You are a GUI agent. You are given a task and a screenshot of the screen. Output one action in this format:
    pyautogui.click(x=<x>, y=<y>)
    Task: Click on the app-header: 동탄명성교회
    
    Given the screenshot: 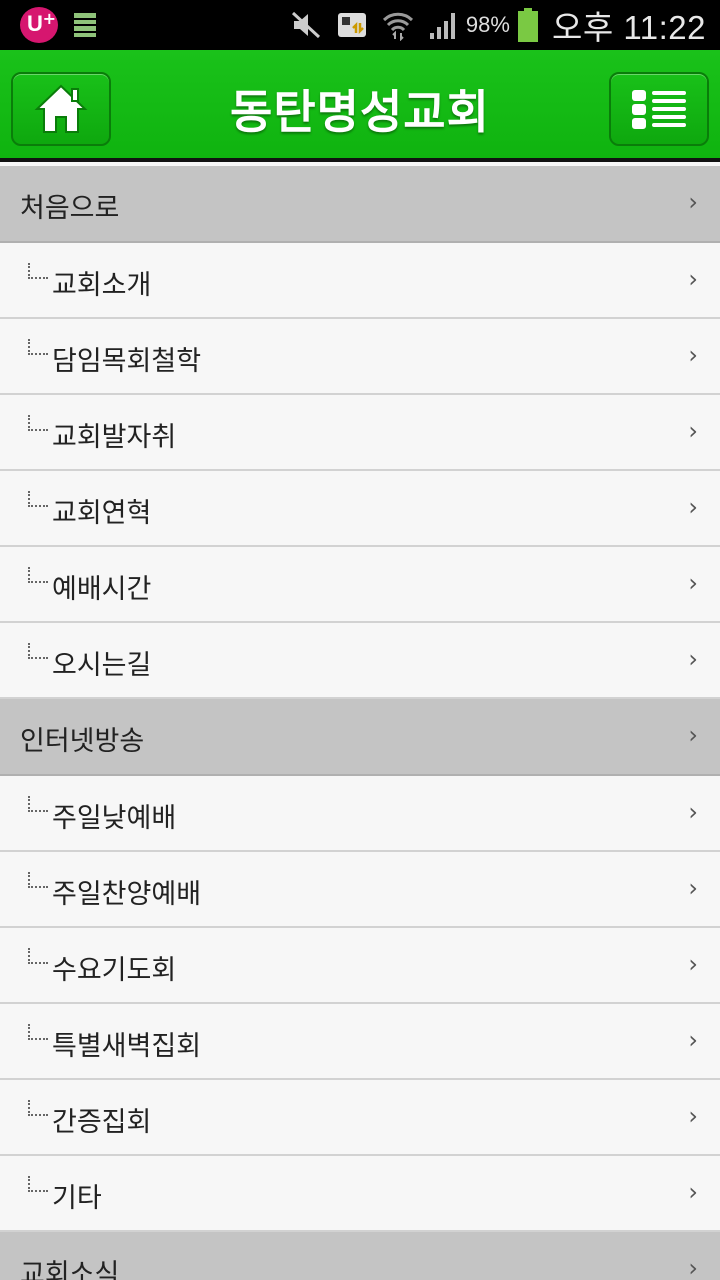 What is the action you would take?
    pyautogui.click(x=360, y=106)
    